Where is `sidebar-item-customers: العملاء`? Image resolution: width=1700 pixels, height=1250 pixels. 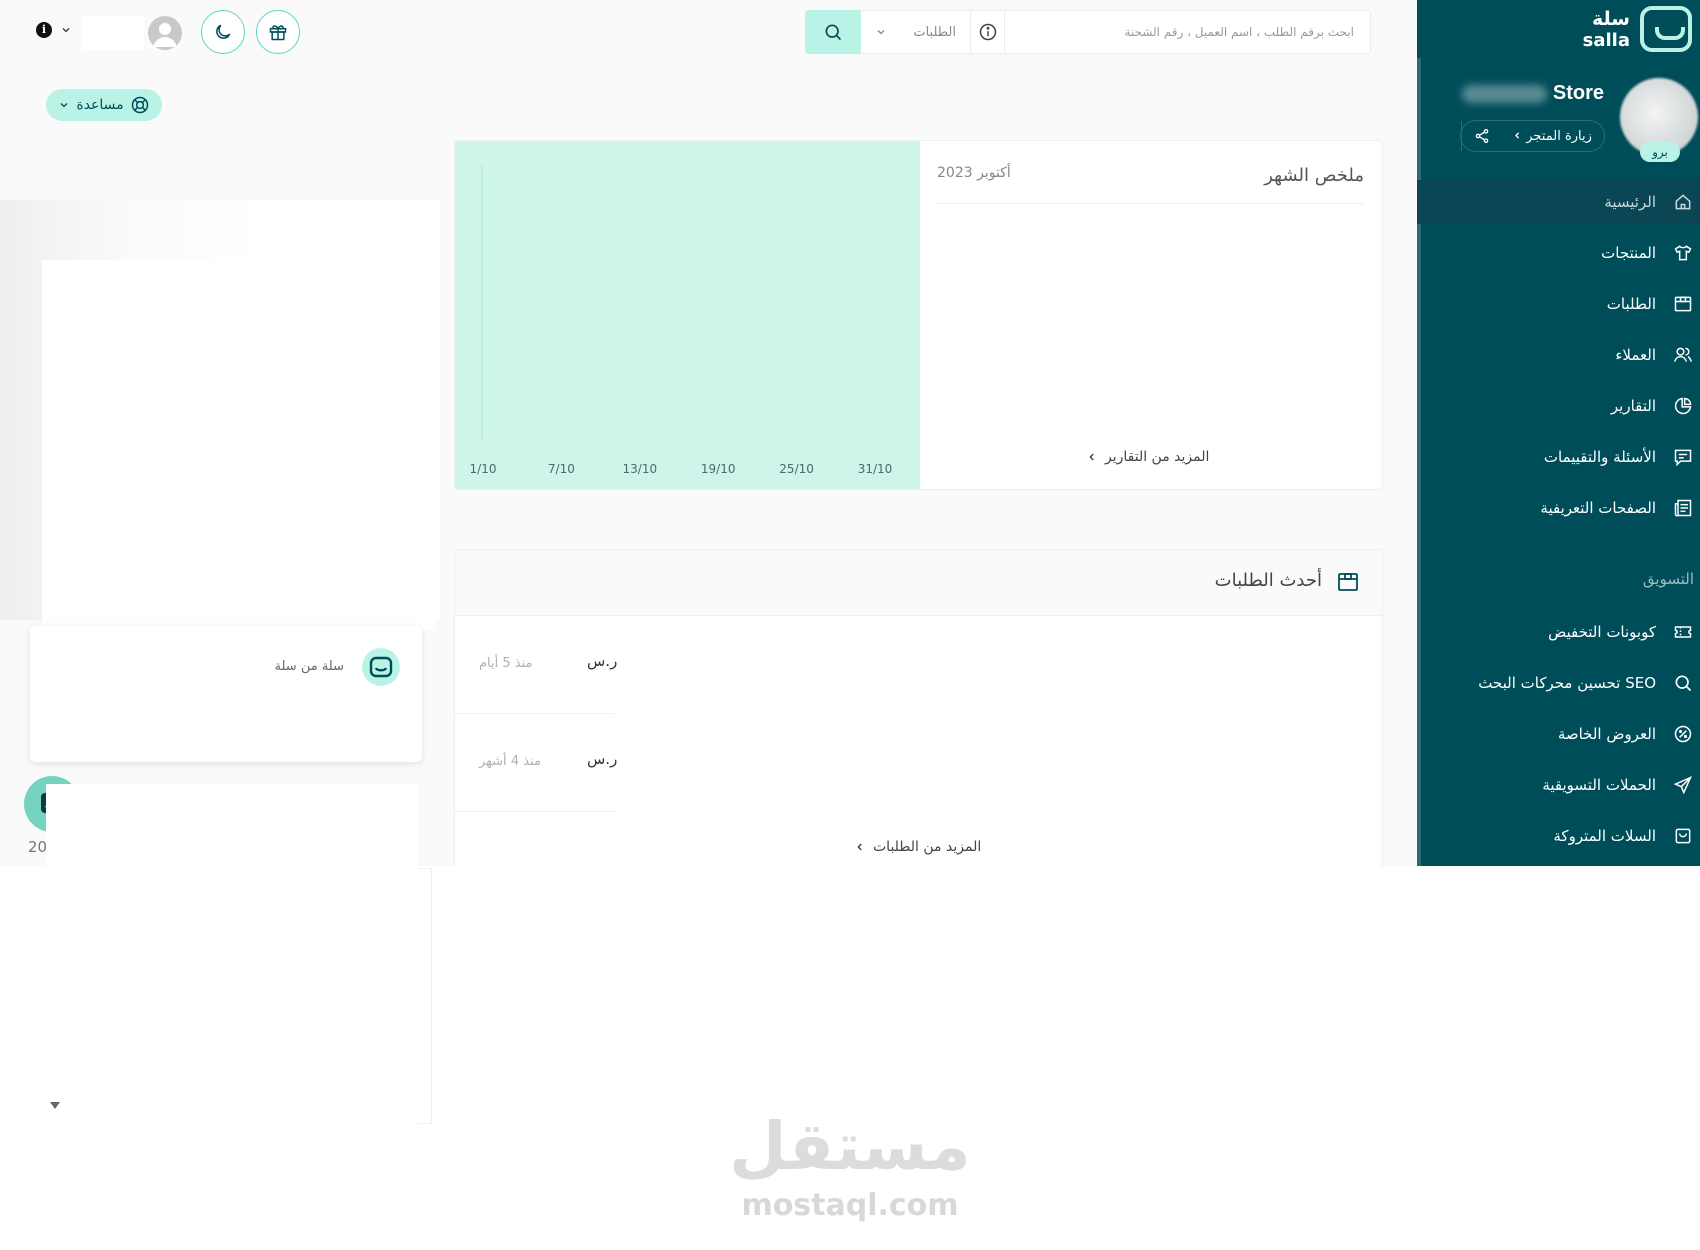 sidebar-item-customers: العملاء is located at coordinates (1558, 355).